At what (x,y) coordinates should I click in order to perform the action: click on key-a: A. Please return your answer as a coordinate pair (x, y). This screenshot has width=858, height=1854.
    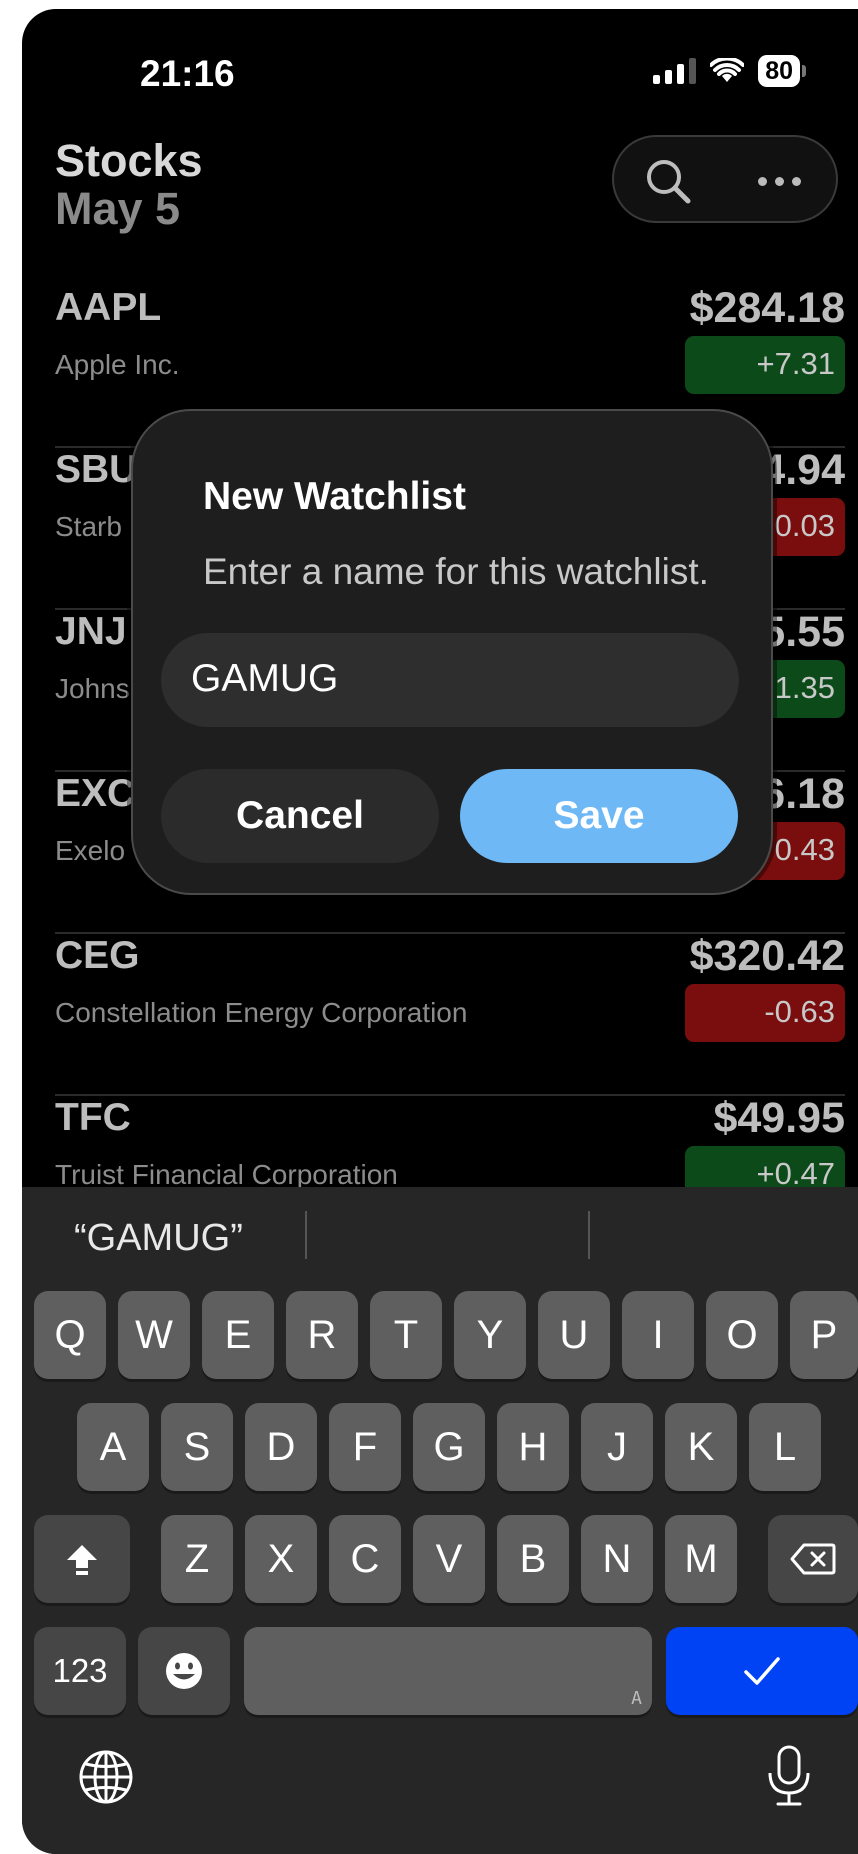
    Looking at the image, I should click on (113, 1447).